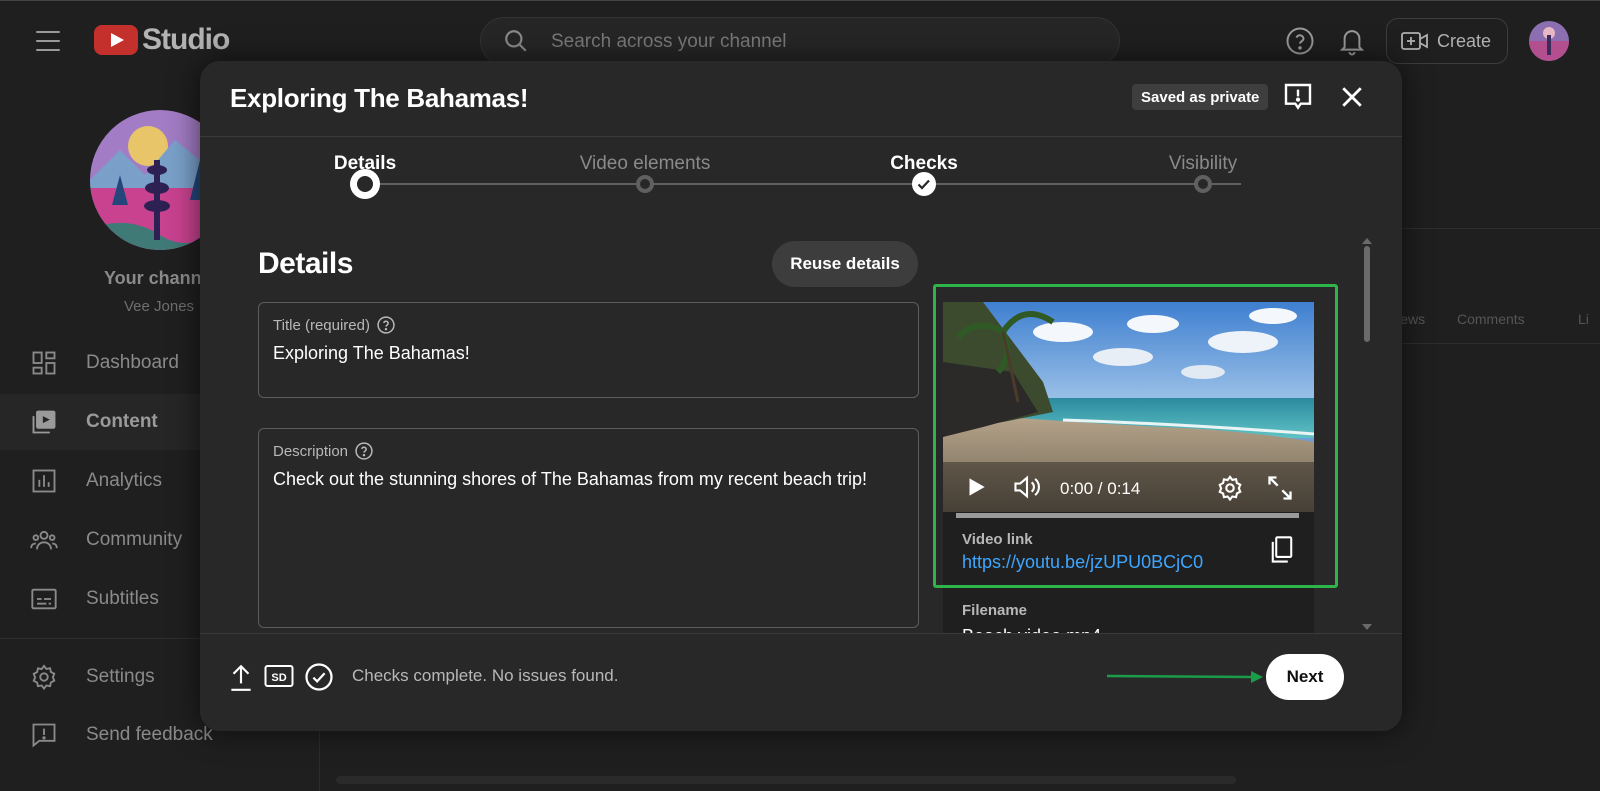 The width and height of the screenshot is (1600, 791). Describe the element at coordinates (44, 677) in the screenshot. I see `gear-icon` at that location.